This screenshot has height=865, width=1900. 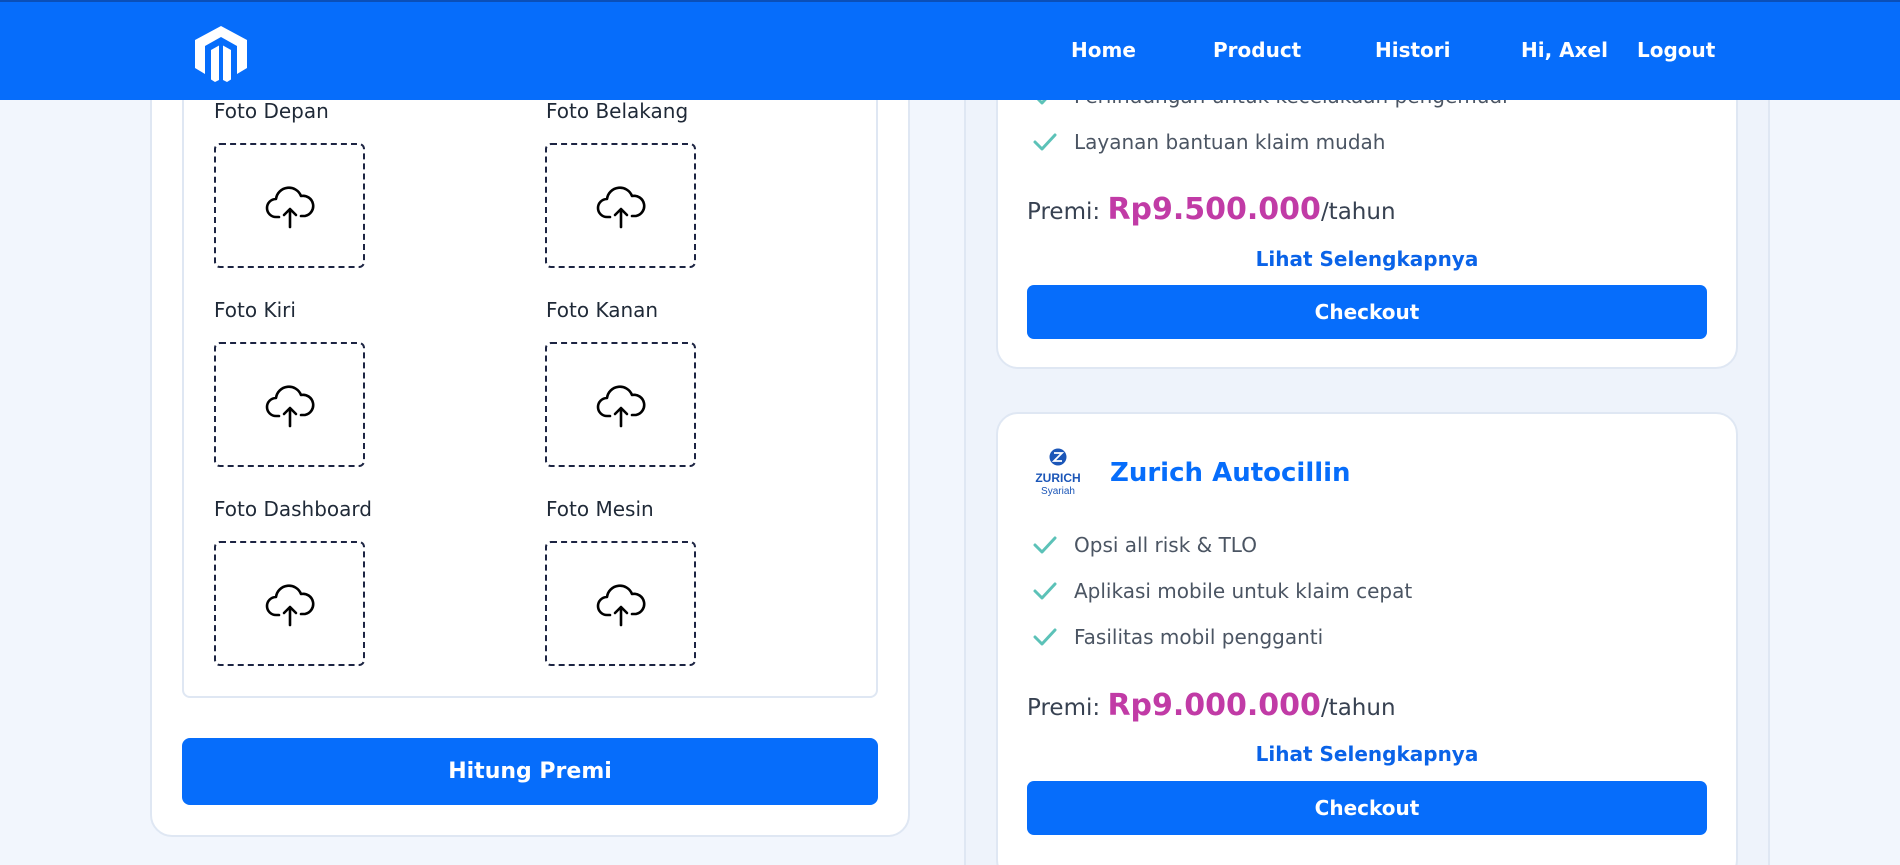 What do you see at coordinates (293, 509) in the screenshot?
I see `label-foto-dashboard: Foto Dashboard` at bounding box center [293, 509].